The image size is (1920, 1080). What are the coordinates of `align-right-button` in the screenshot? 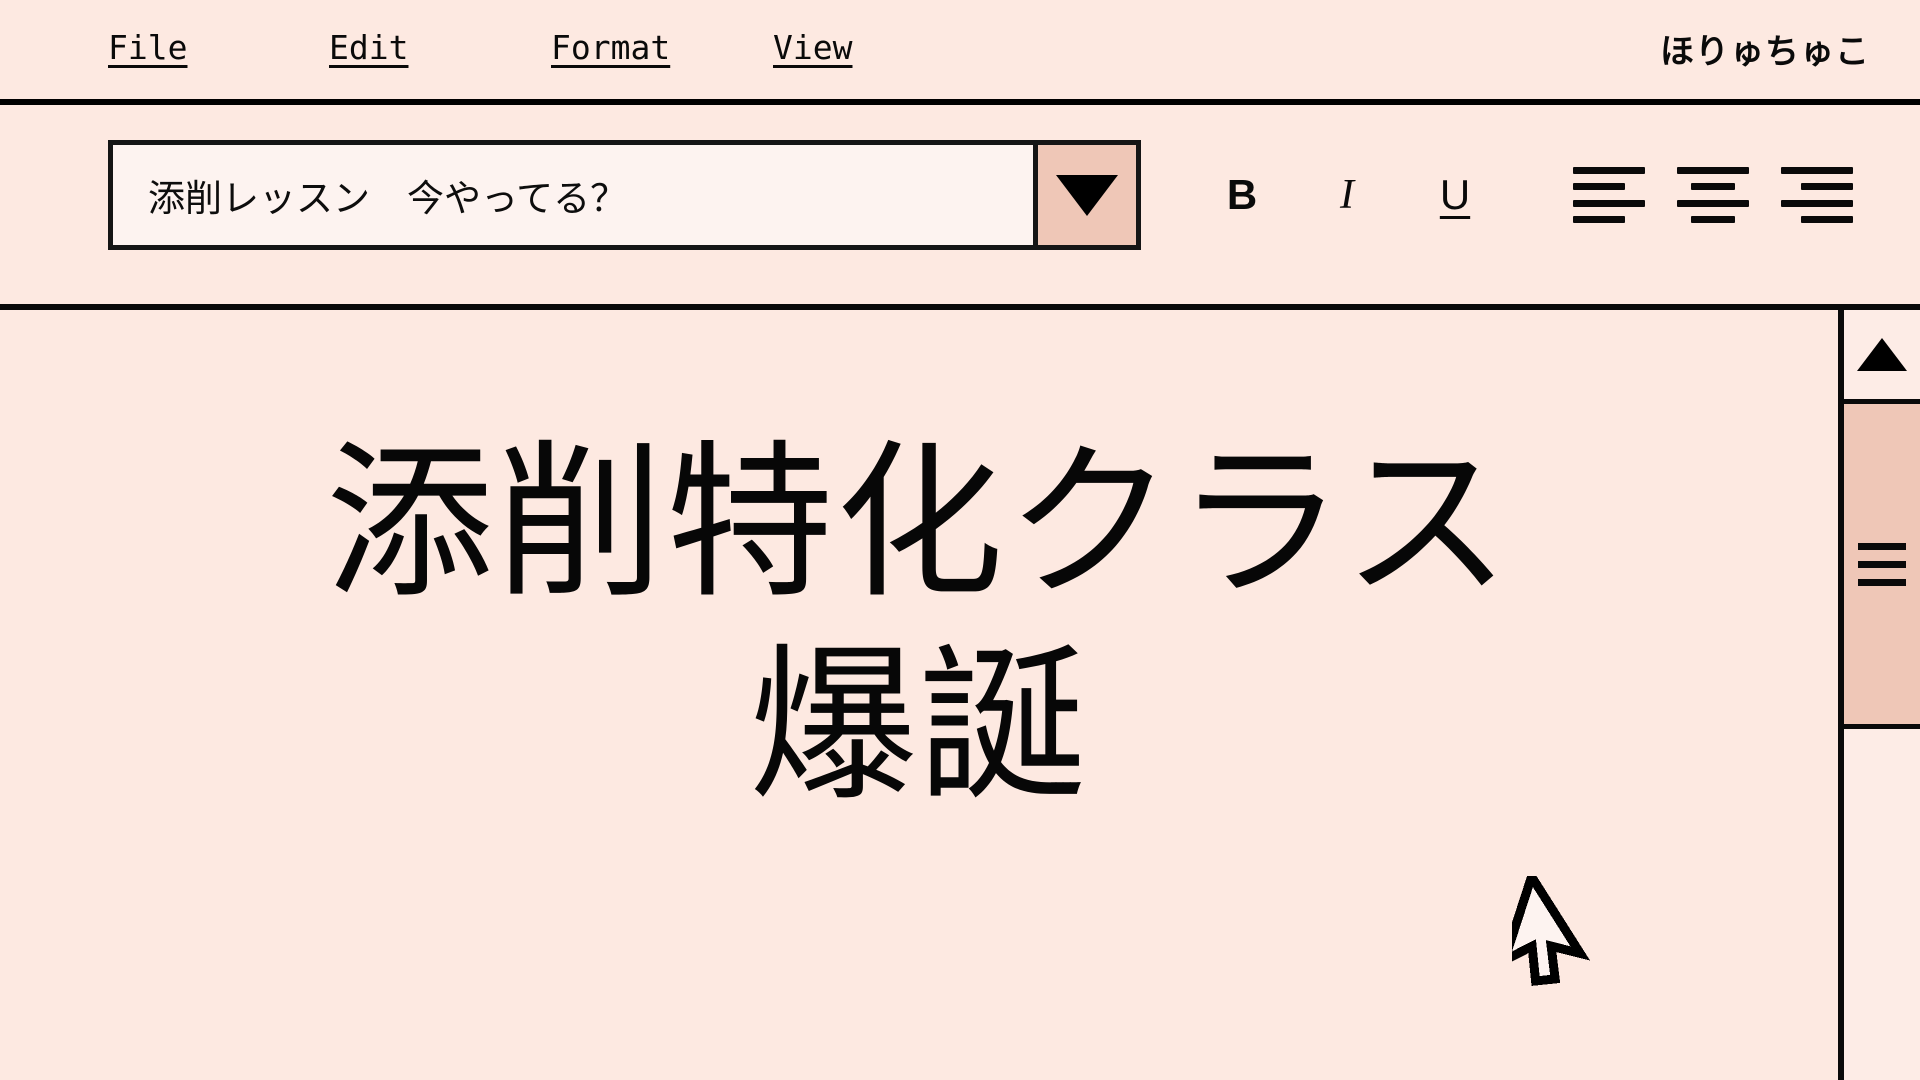 It's located at (1817, 195).